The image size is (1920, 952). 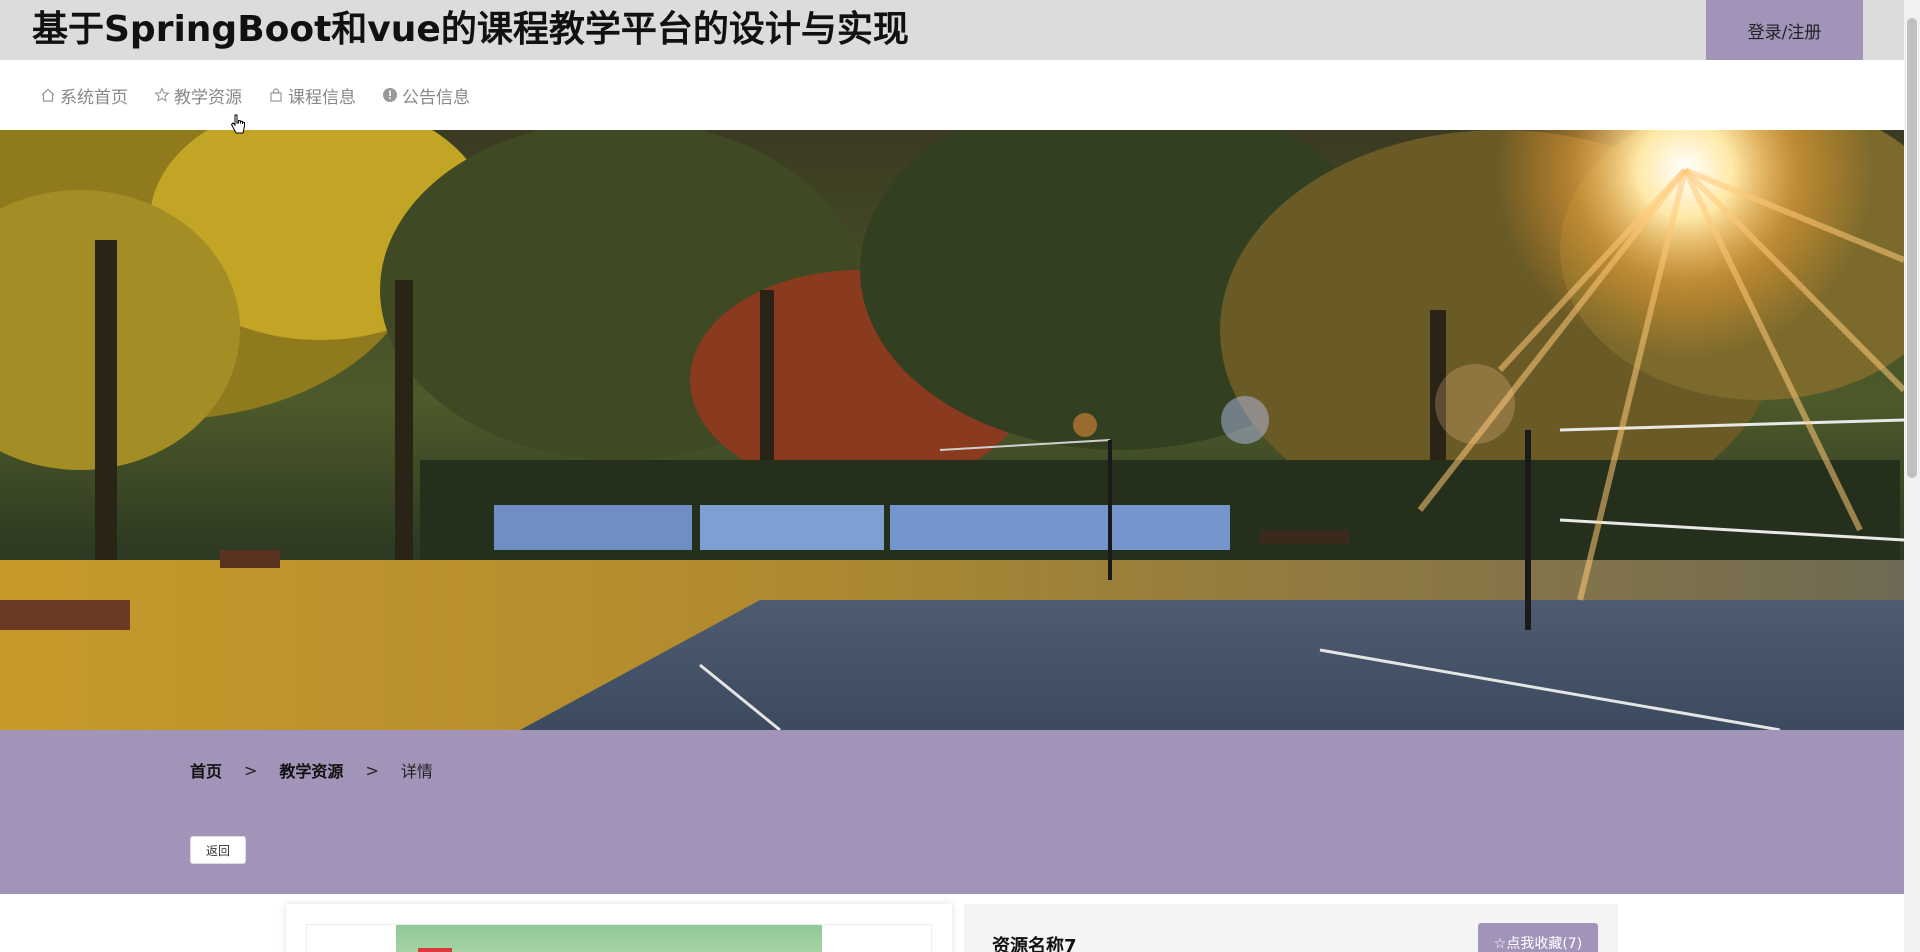 I want to click on nav-item-home: 系统首页, so click(x=84, y=96).